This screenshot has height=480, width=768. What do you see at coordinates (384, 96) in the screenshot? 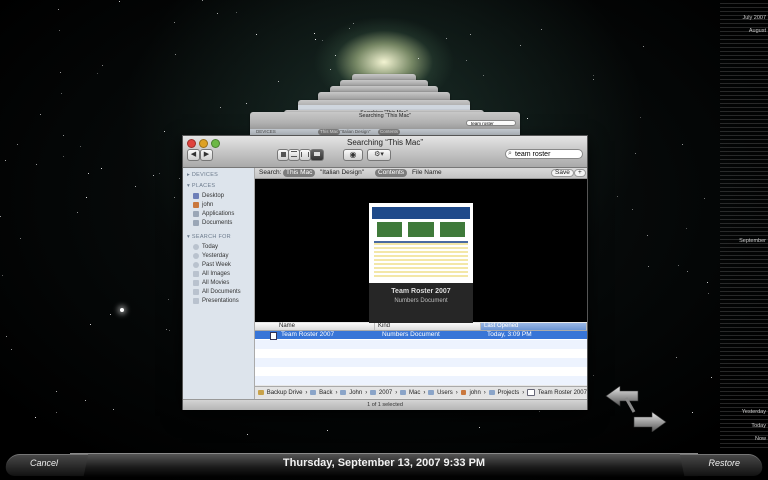
I see `back-window-stack` at bounding box center [384, 96].